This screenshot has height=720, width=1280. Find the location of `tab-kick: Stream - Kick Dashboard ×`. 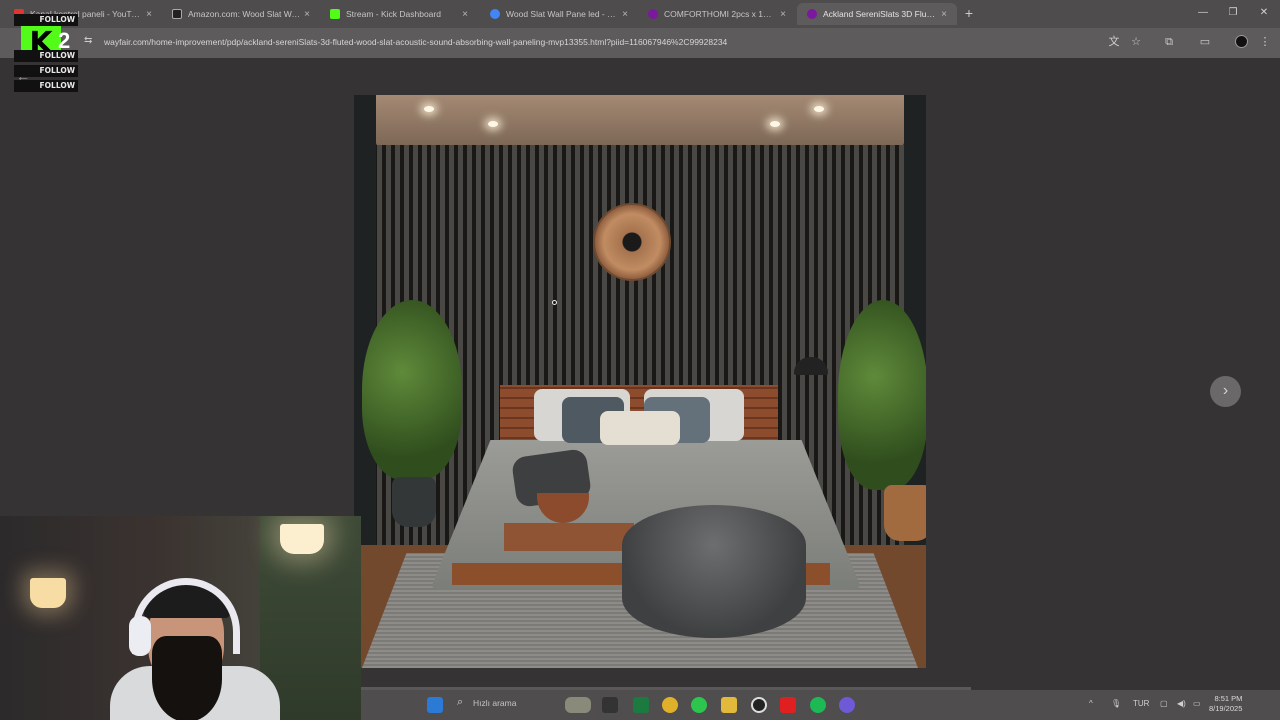

tab-kick: Stream - Kick Dashboard × is located at coordinates (399, 14).